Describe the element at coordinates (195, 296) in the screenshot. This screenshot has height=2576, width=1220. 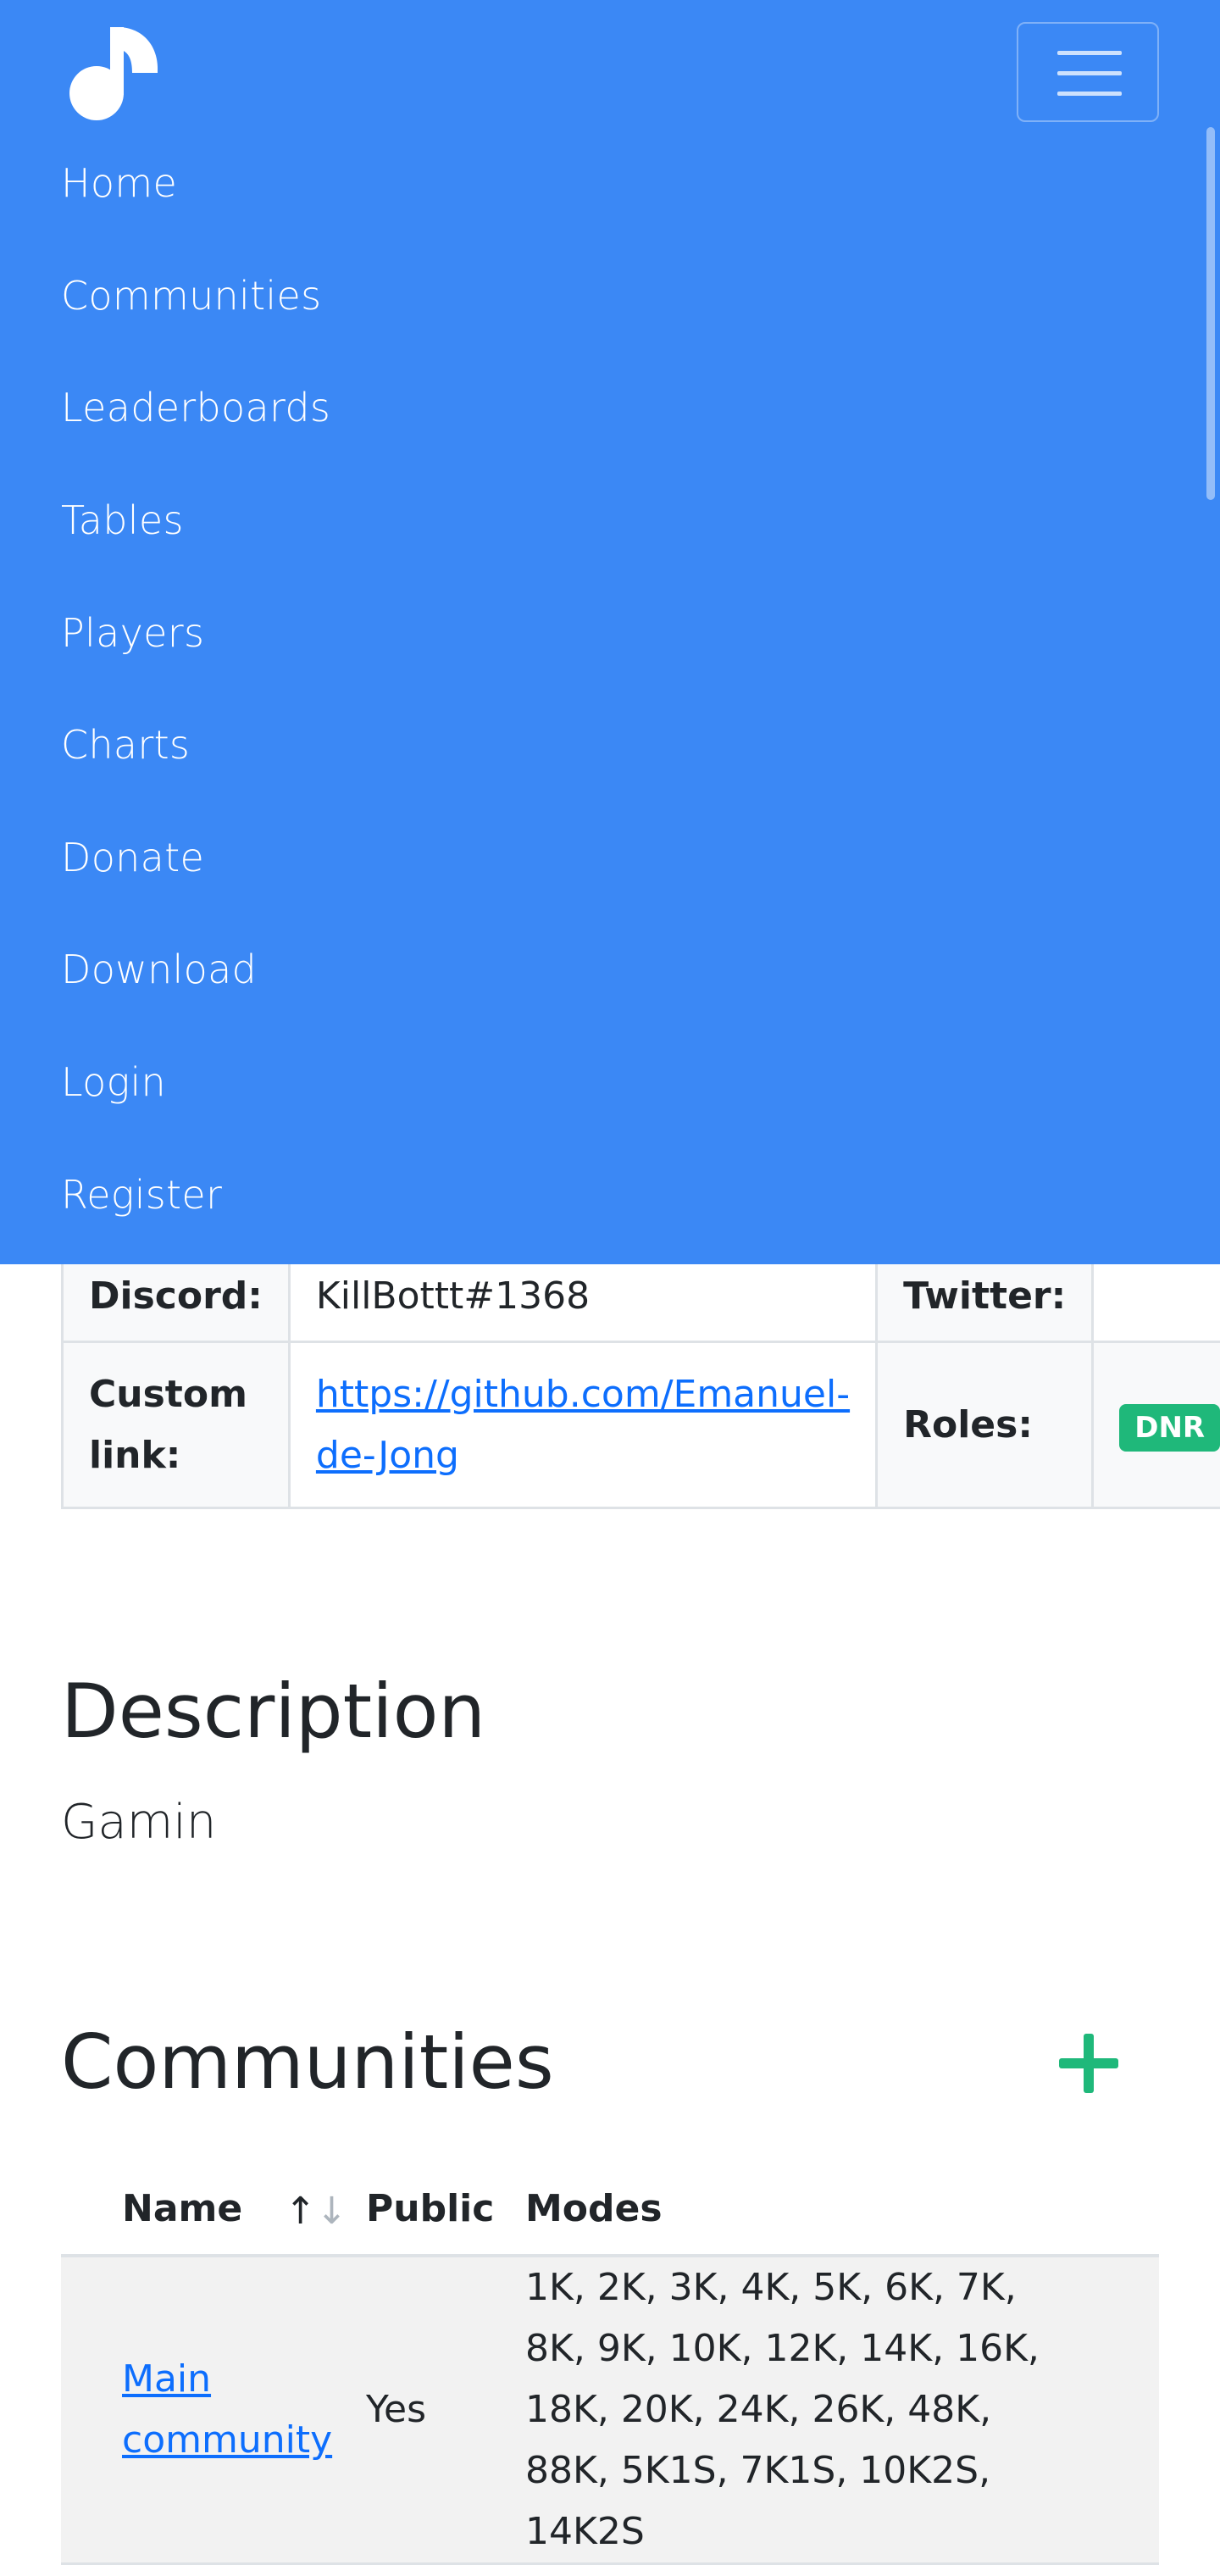
I see `nav-item-communities: Communities` at that location.